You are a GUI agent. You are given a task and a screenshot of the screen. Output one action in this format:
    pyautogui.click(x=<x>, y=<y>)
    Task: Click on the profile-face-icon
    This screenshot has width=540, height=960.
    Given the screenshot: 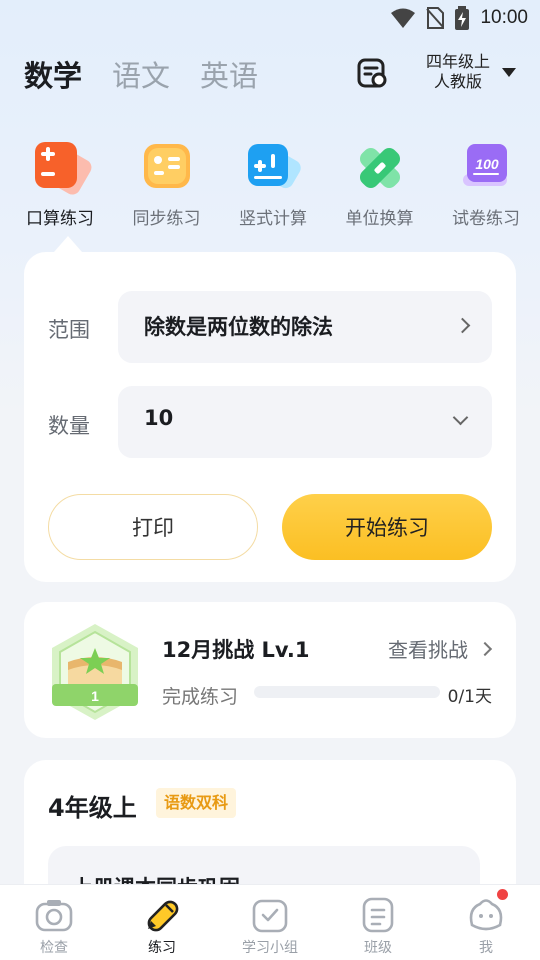 What is the action you would take?
    pyautogui.click(x=486, y=915)
    